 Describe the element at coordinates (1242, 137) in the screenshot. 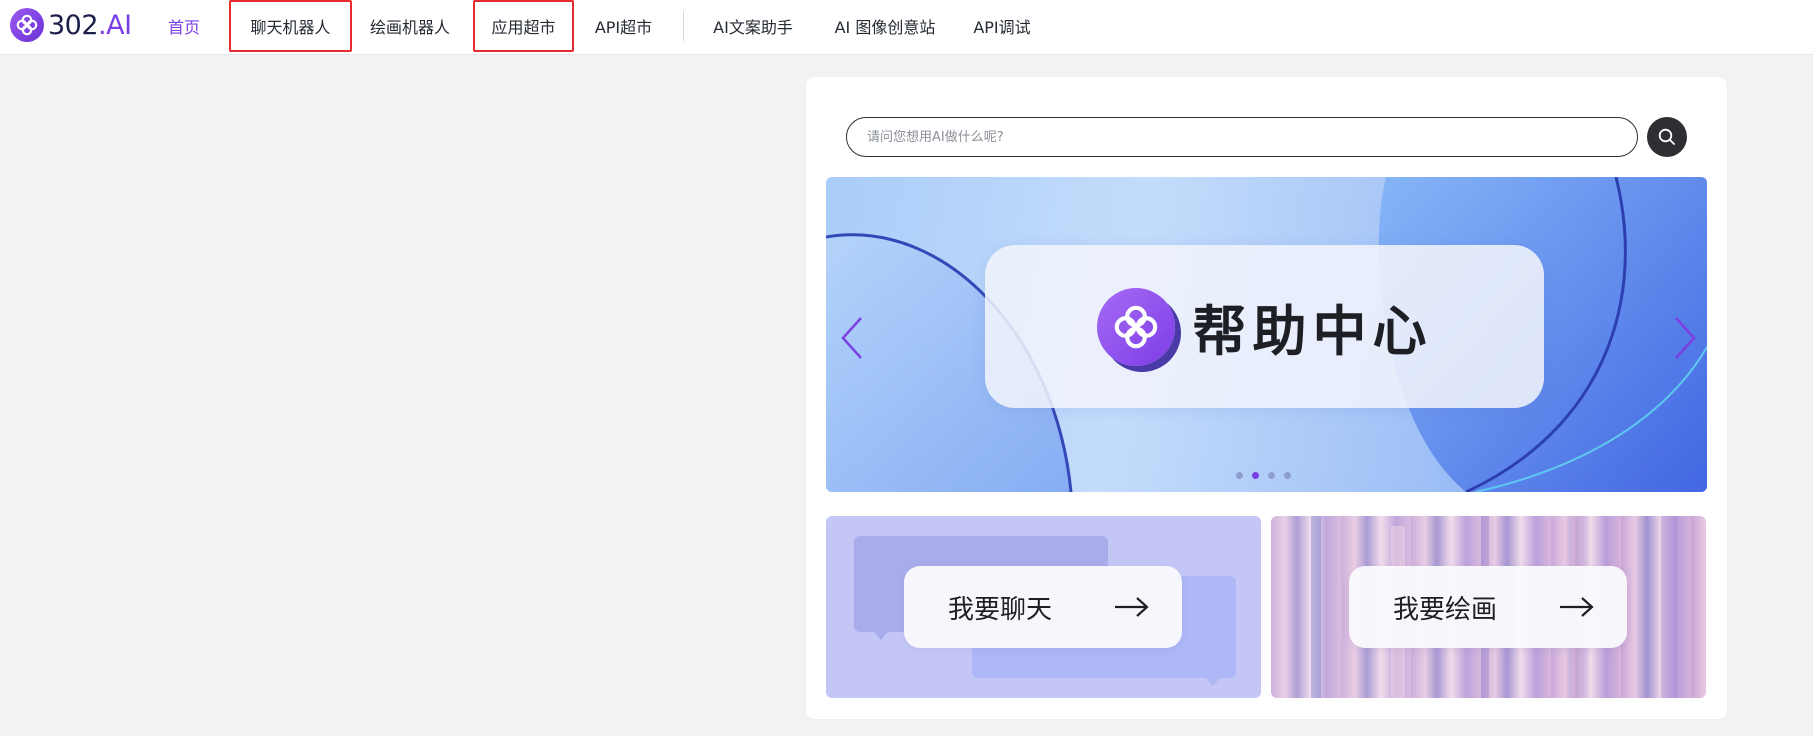

I see `search-input` at that location.